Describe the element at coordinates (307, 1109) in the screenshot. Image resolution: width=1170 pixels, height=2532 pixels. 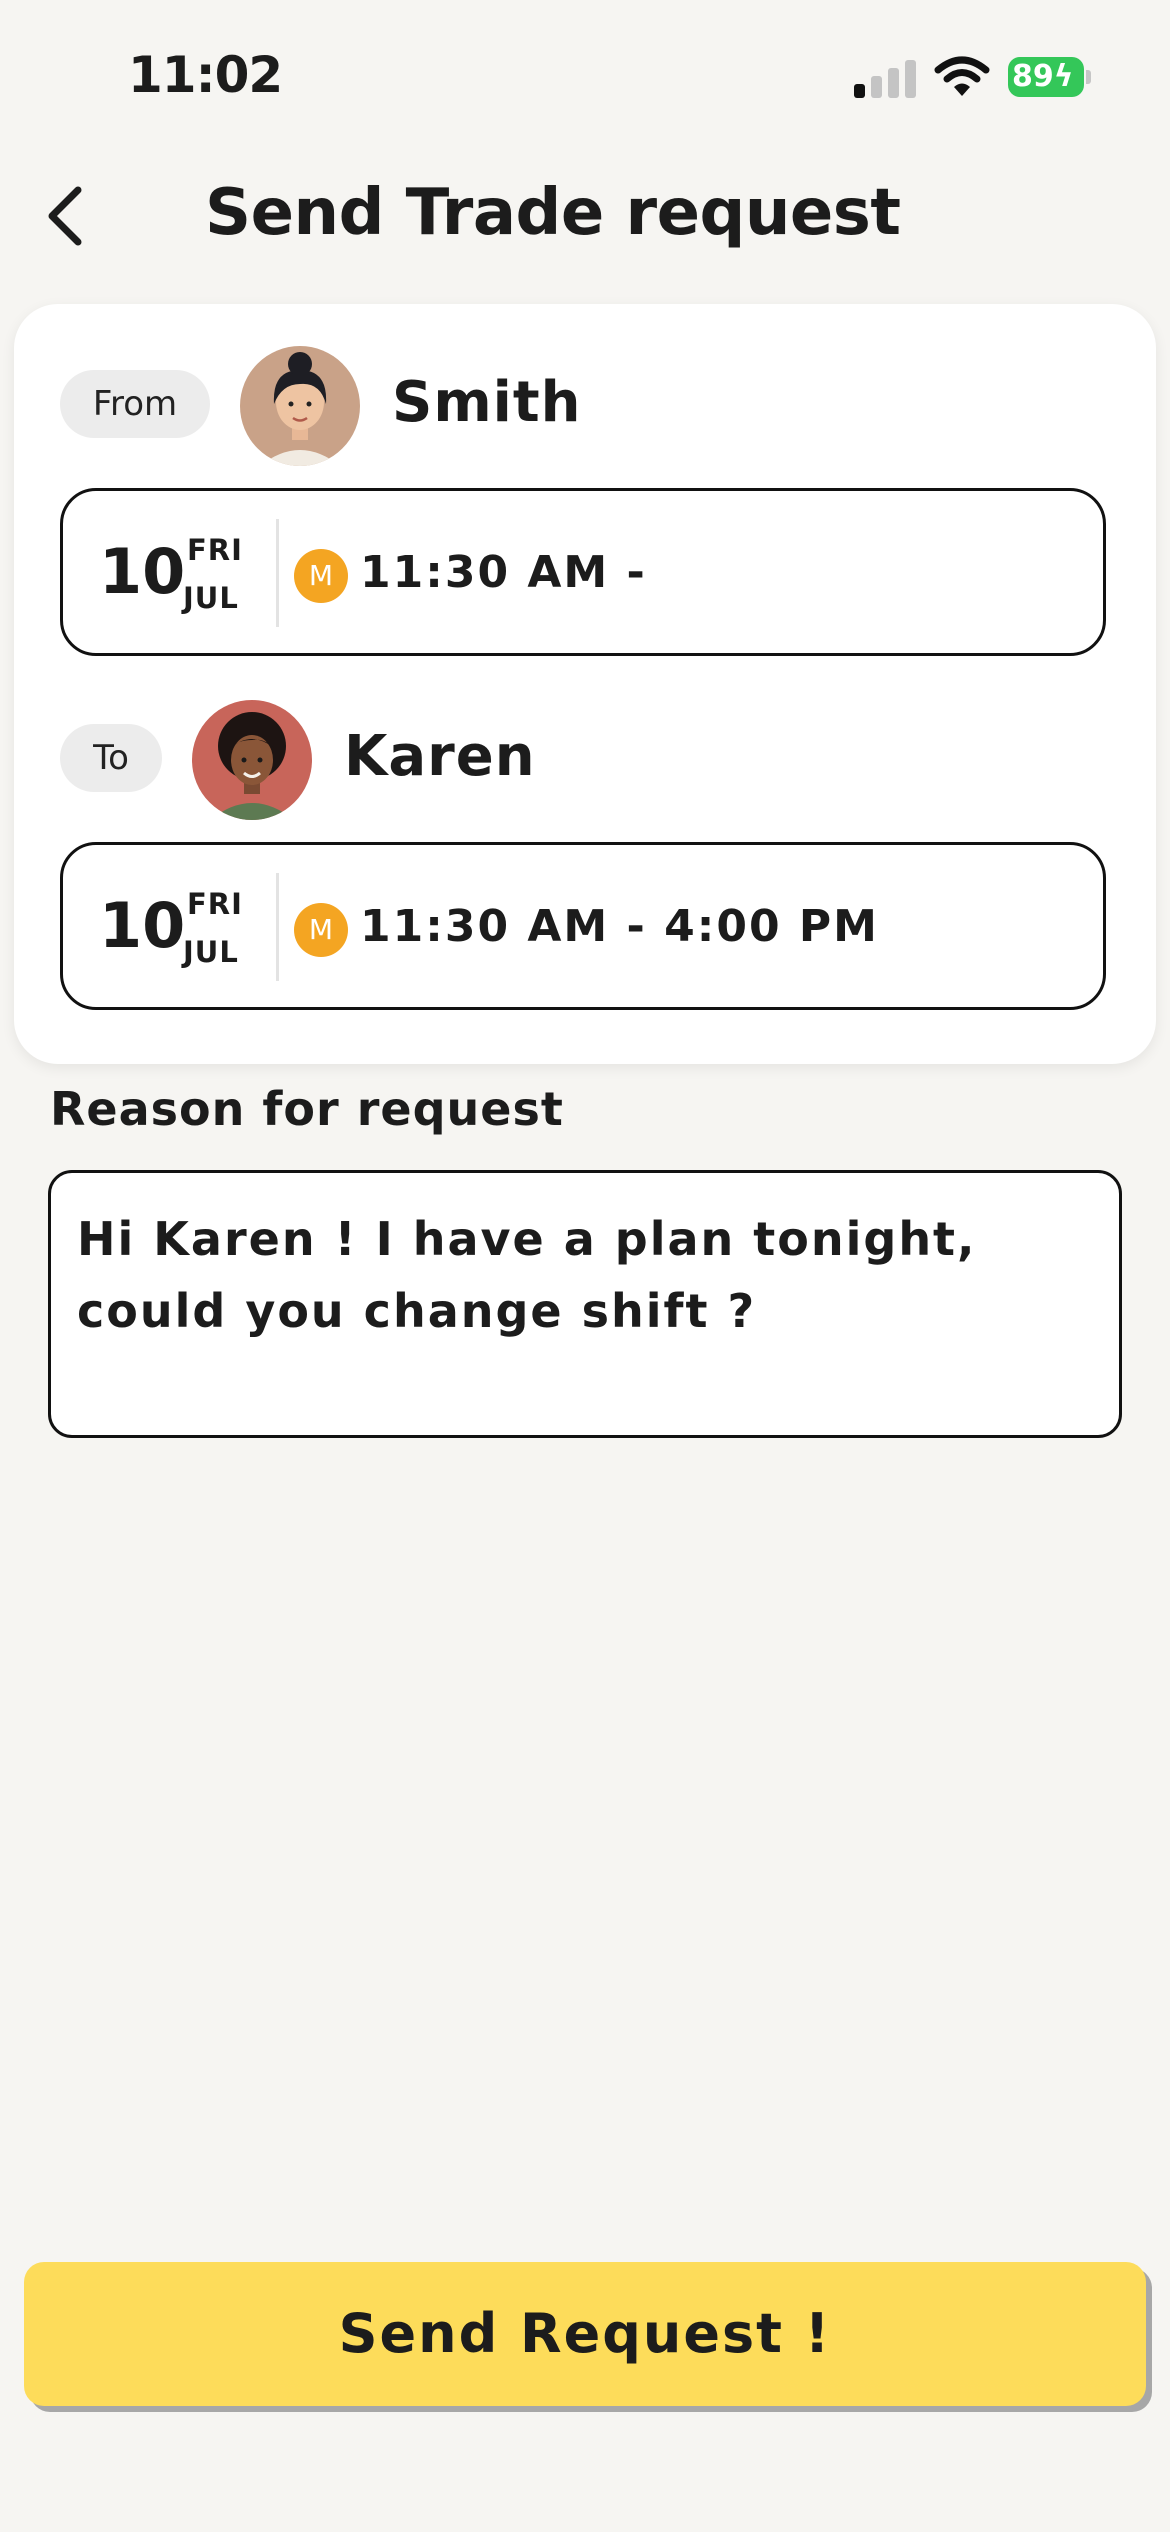
I see `reason-label: Reason for request` at that location.